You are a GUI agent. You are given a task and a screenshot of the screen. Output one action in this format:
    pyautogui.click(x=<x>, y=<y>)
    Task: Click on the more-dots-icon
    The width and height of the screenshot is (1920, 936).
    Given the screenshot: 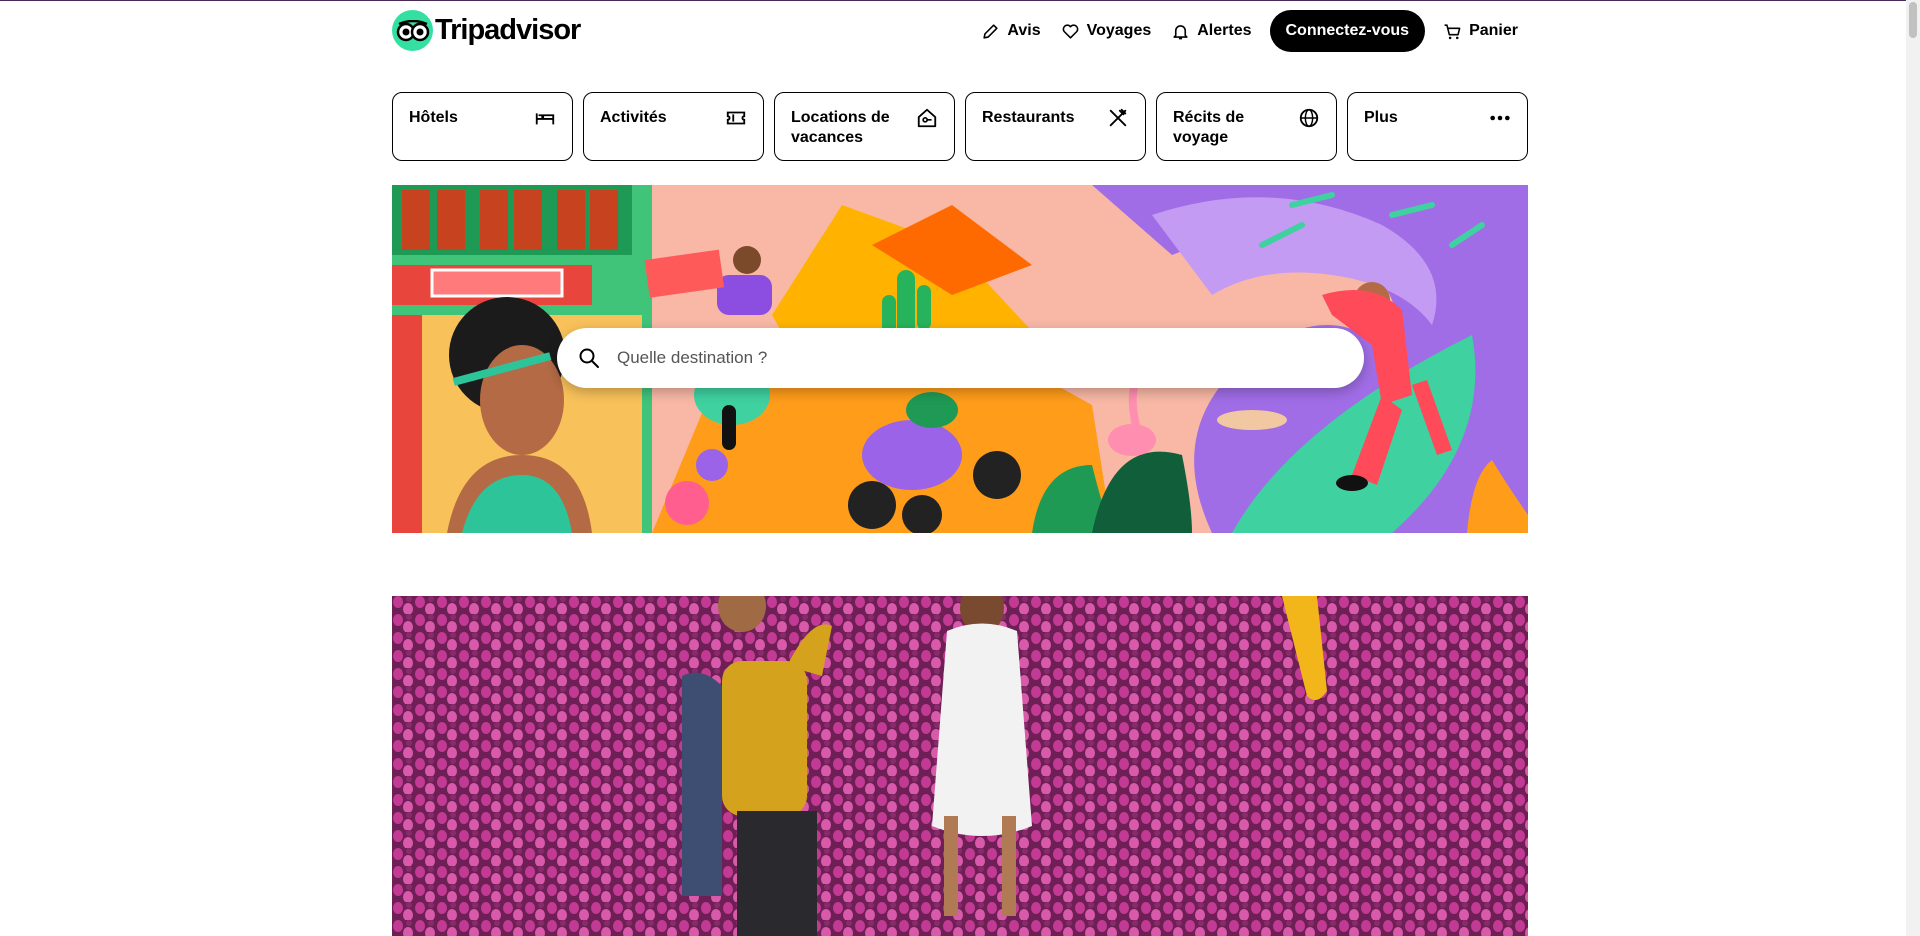 What is the action you would take?
    pyautogui.click(x=1500, y=118)
    